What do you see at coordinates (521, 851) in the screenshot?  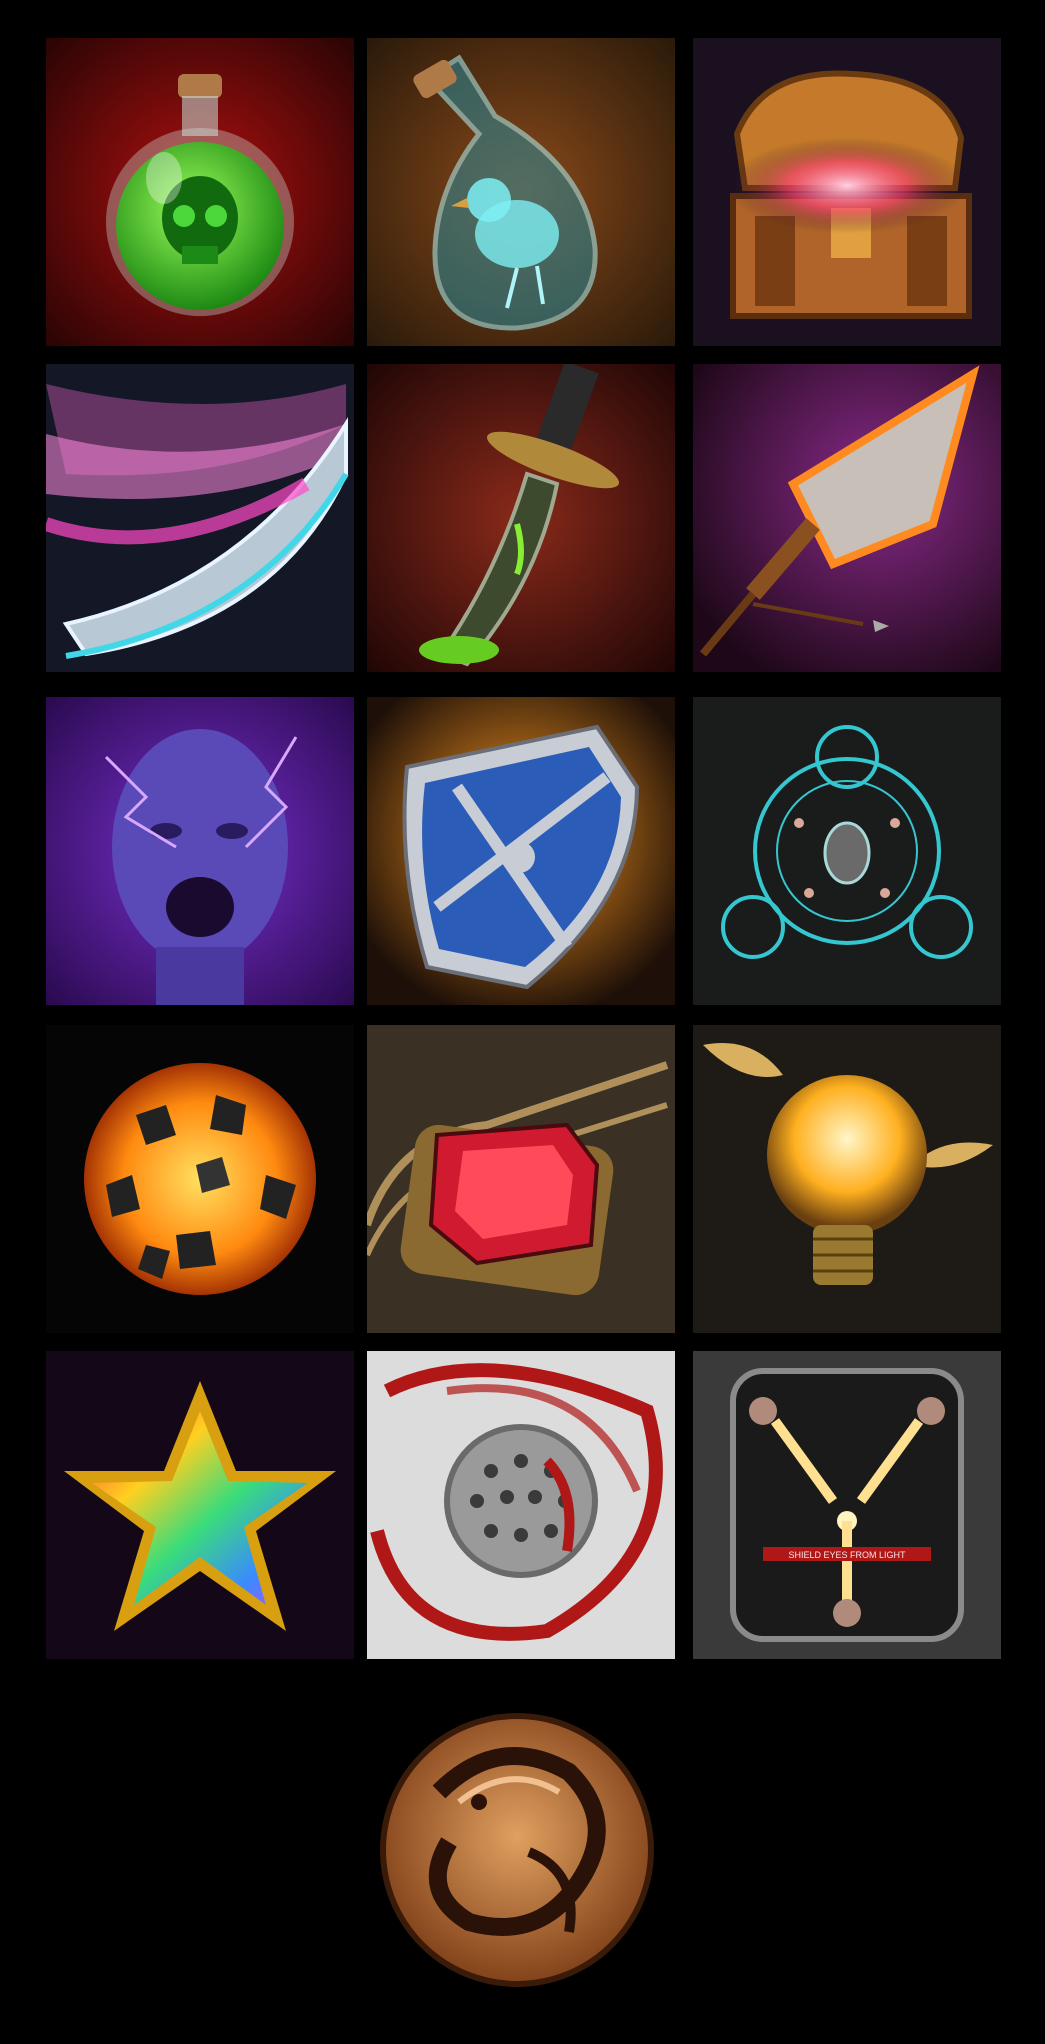 I see `blue-shield-icon` at bounding box center [521, 851].